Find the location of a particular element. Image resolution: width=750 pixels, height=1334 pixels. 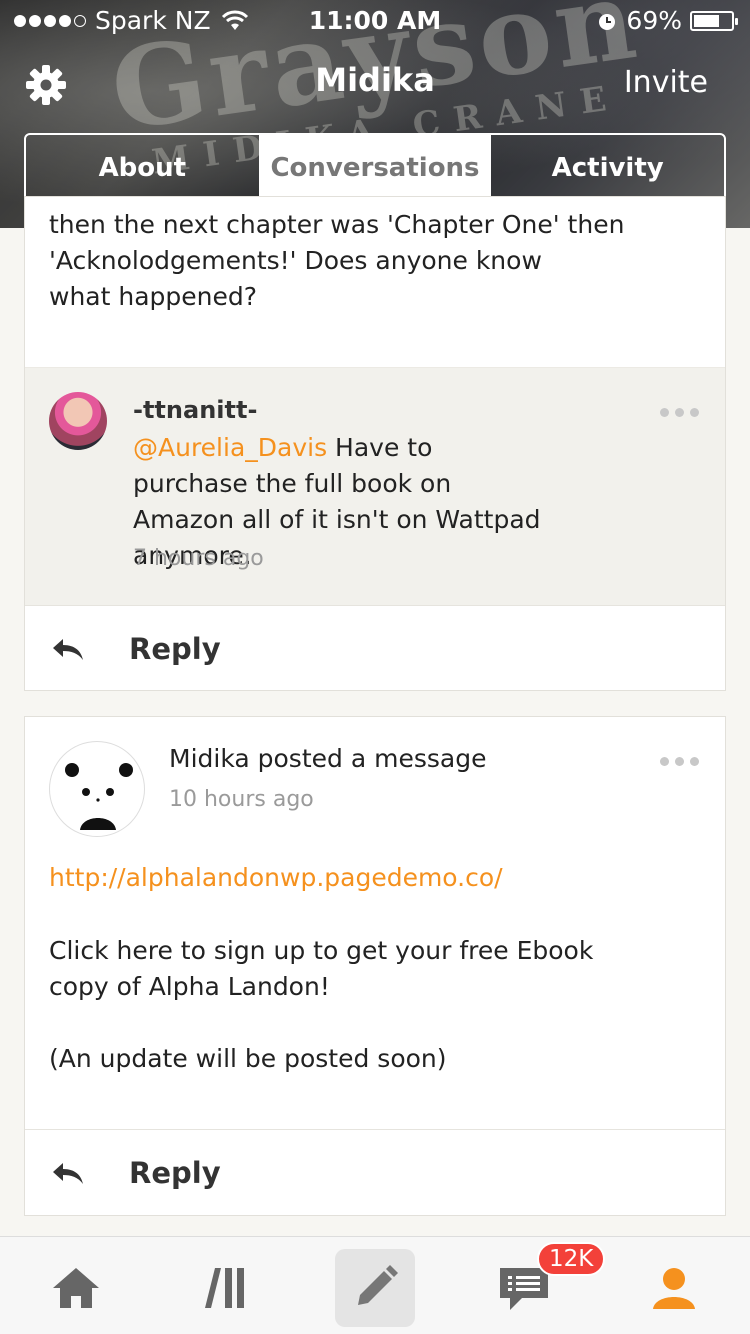

home-icon is located at coordinates (76, 1288).